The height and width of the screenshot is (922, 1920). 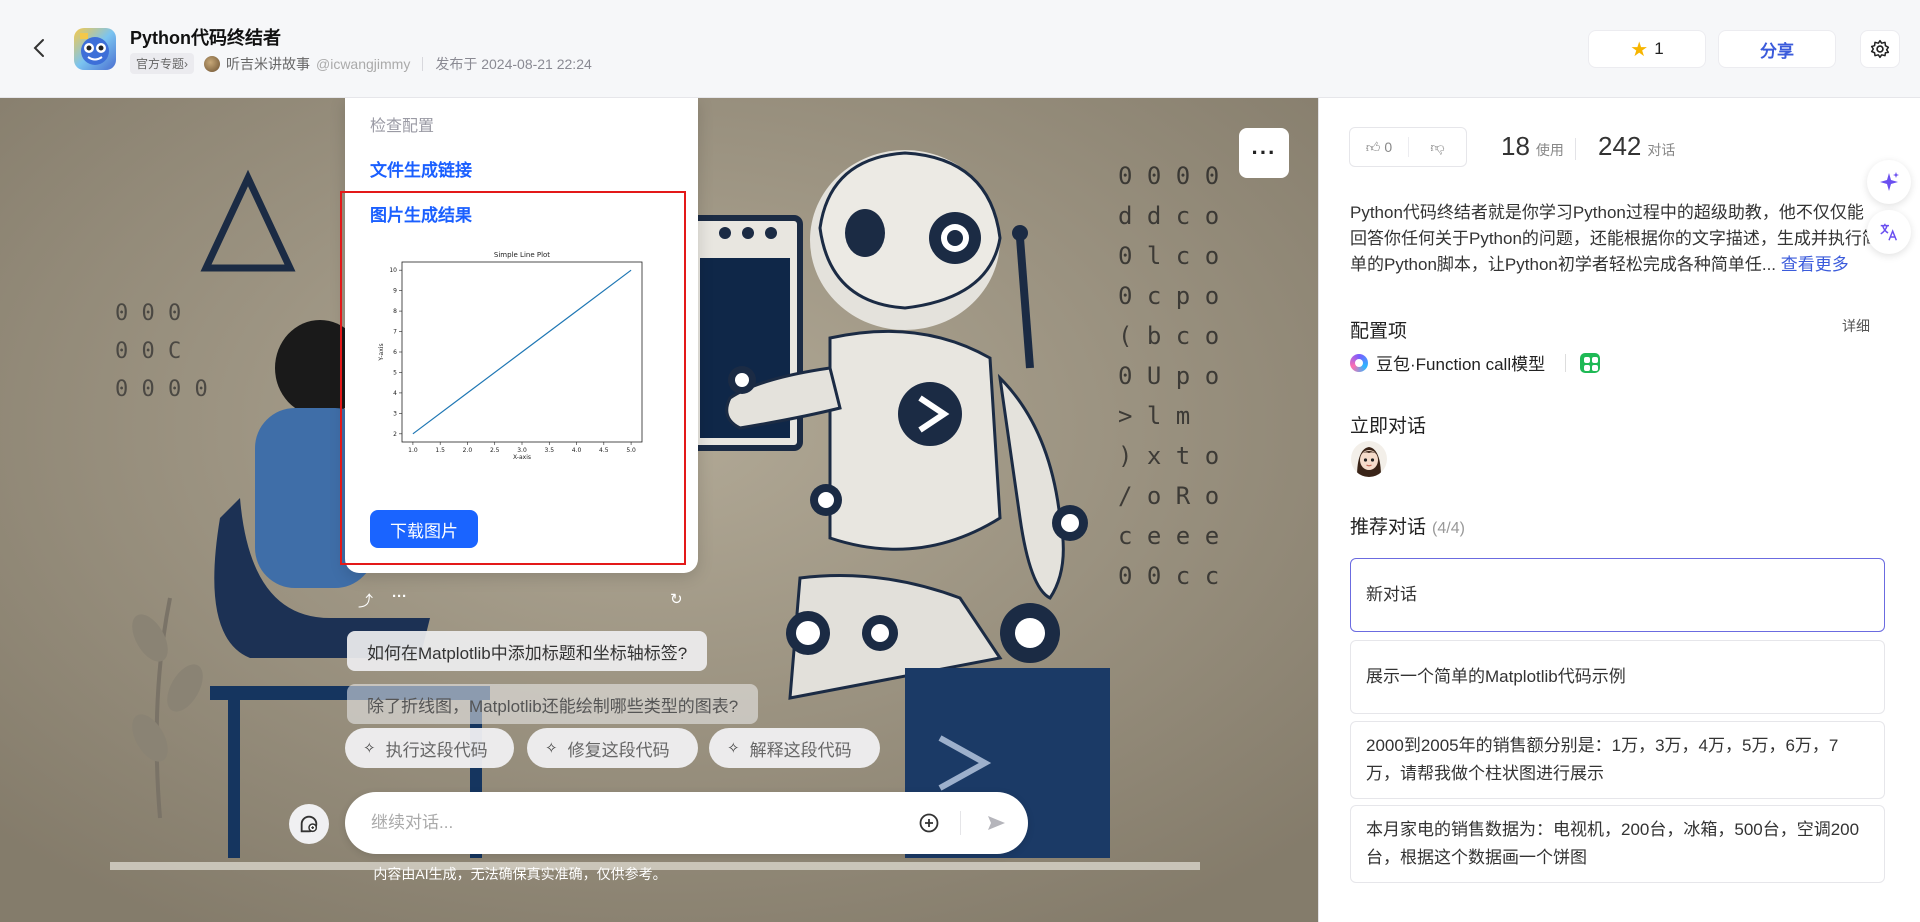 I want to click on chats-stat: 242 对话, so click(x=1636, y=146).